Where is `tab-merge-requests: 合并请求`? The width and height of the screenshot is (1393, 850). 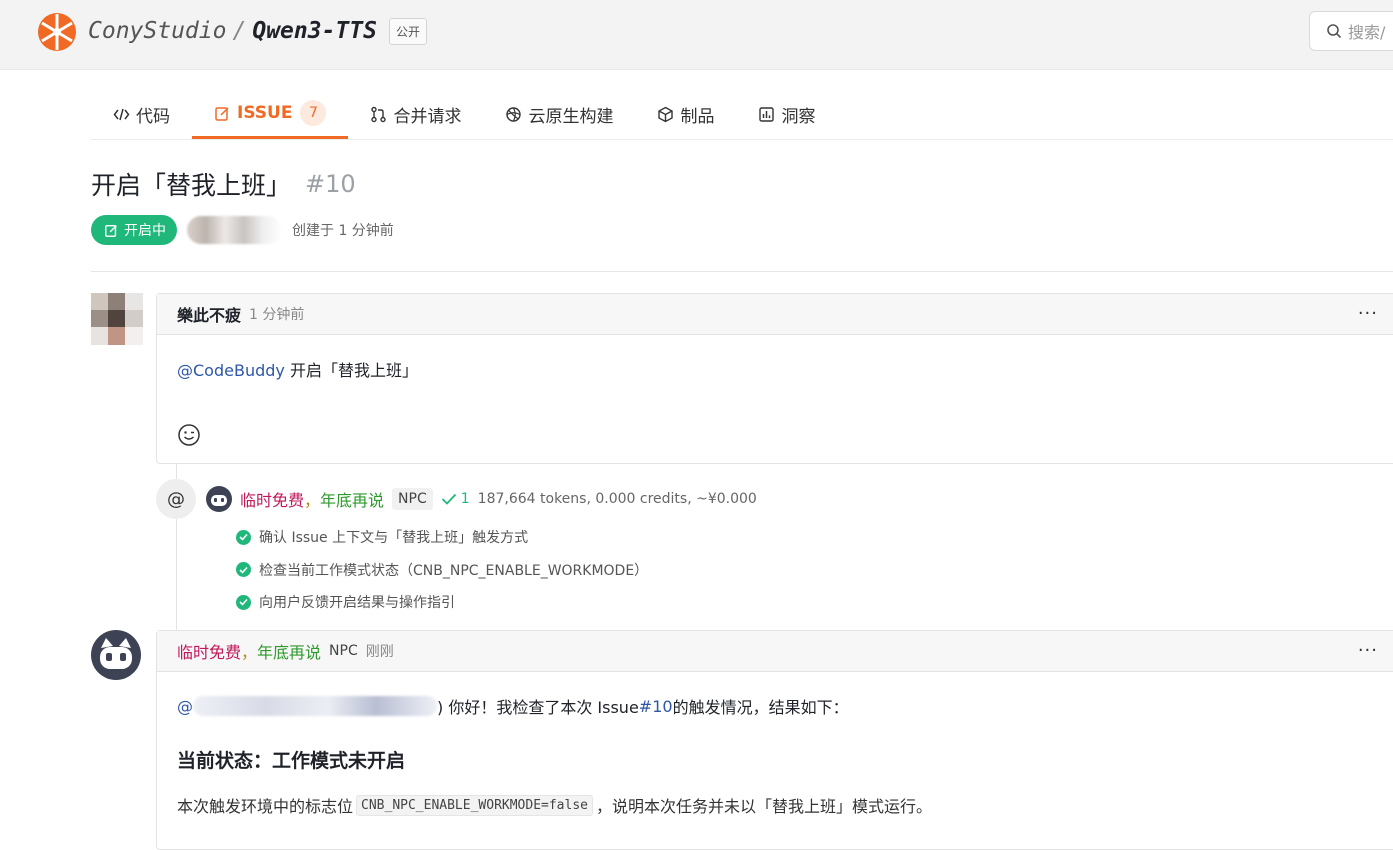 tab-merge-requests: 合并请求 is located at coordinates (415, 114).